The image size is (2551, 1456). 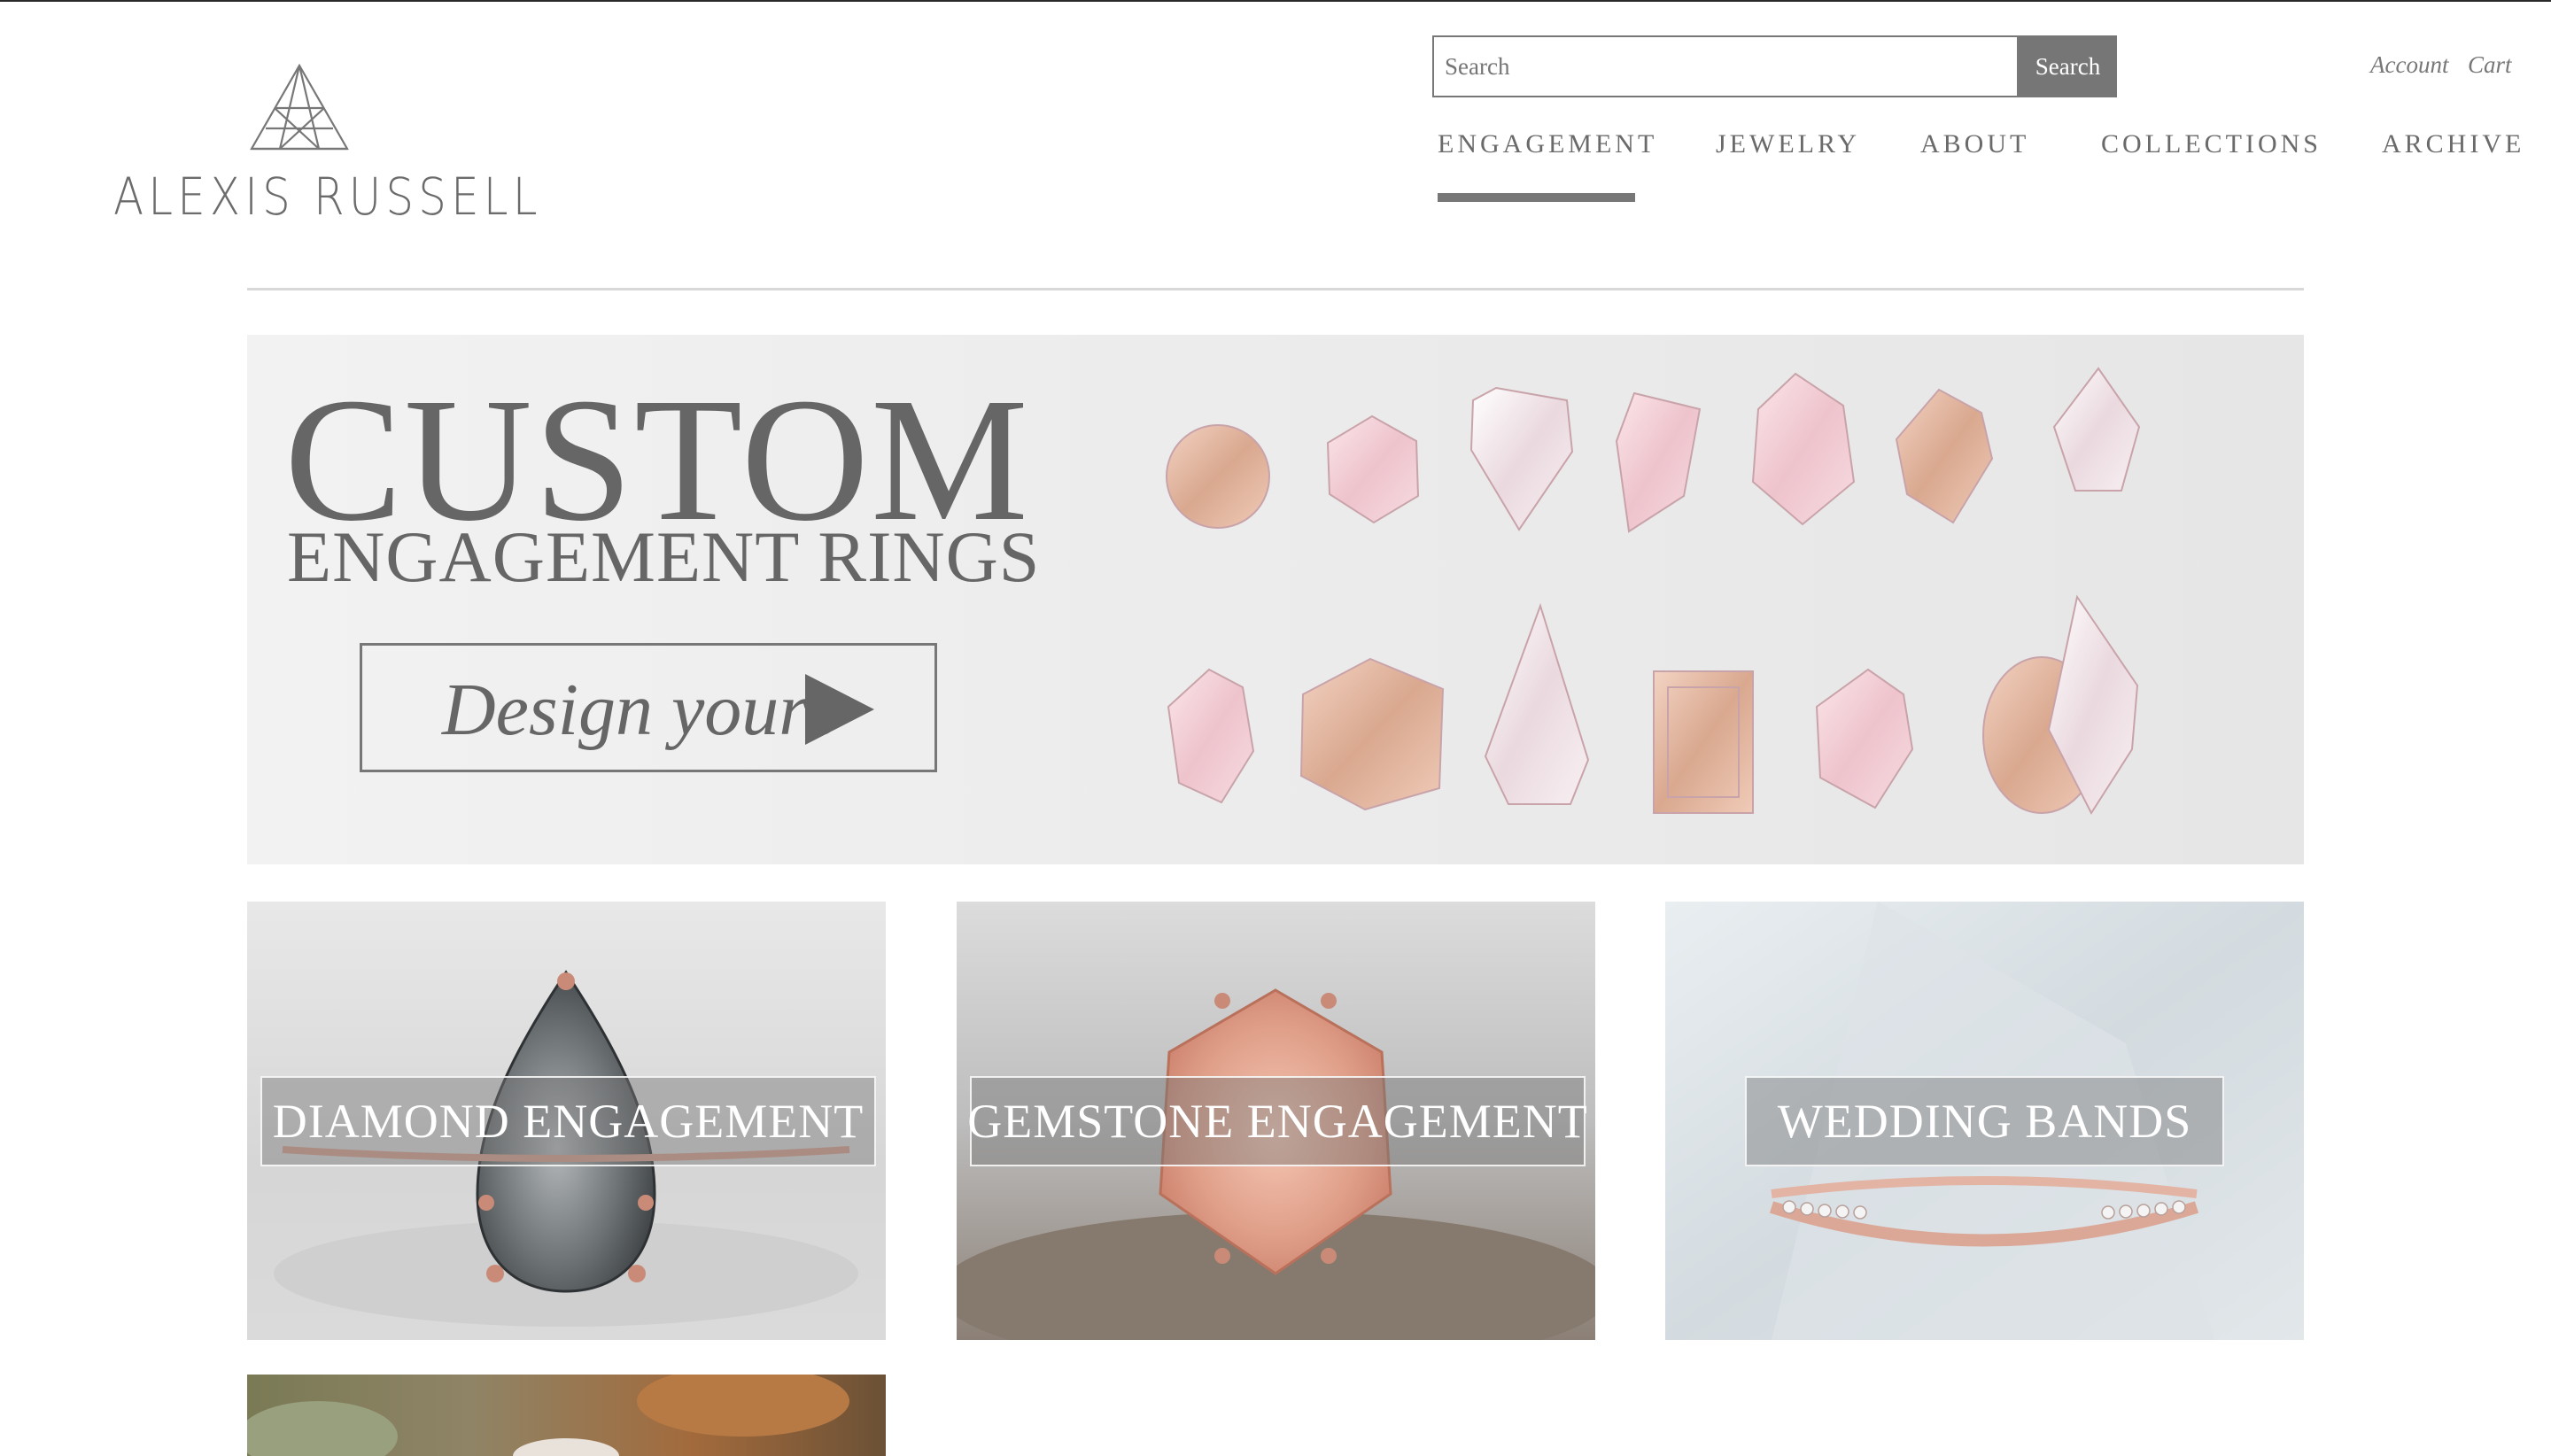 I want to click on search-field, so click(x=1725, y=66).